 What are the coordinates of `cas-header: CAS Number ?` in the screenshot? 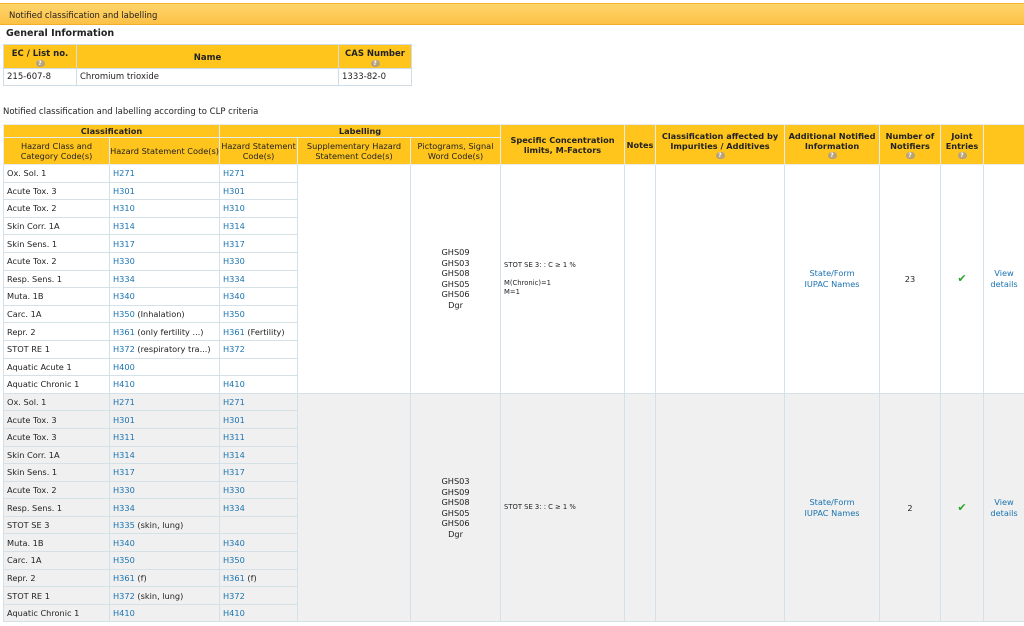 It's located at (375, 56).